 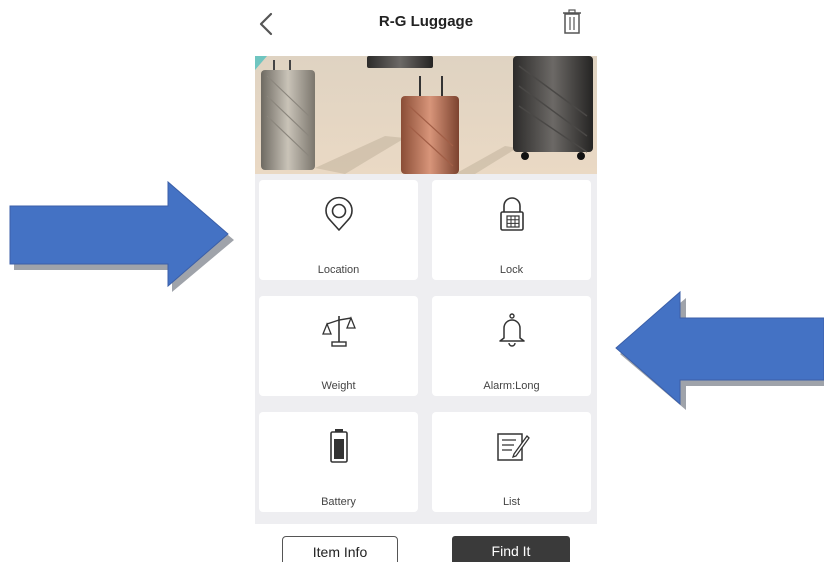 I want to click on tile-weight: Weight, so click(x=338, y=346).